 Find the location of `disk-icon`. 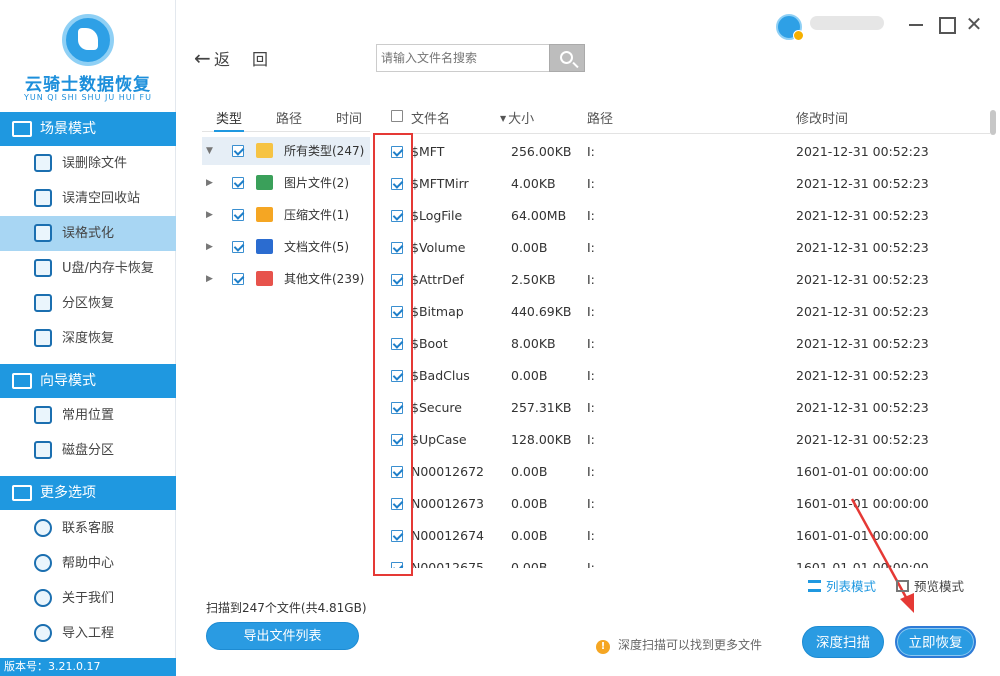

disk-icon is located at coordinates (43, 450).